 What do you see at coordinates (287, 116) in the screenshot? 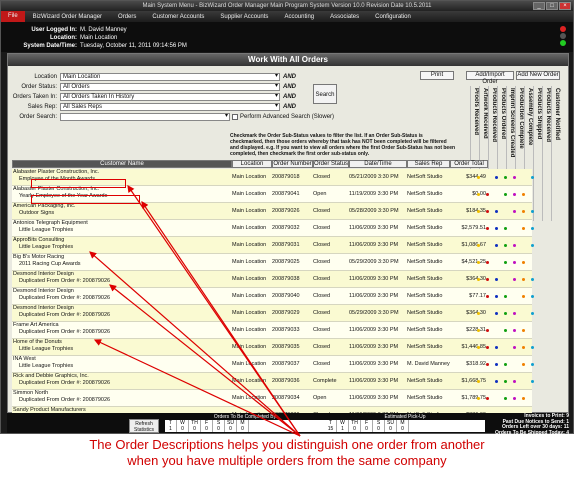
I see `advanced-search-label: Perform Advanced Search (Slower)` at bounding box center [287, 116].